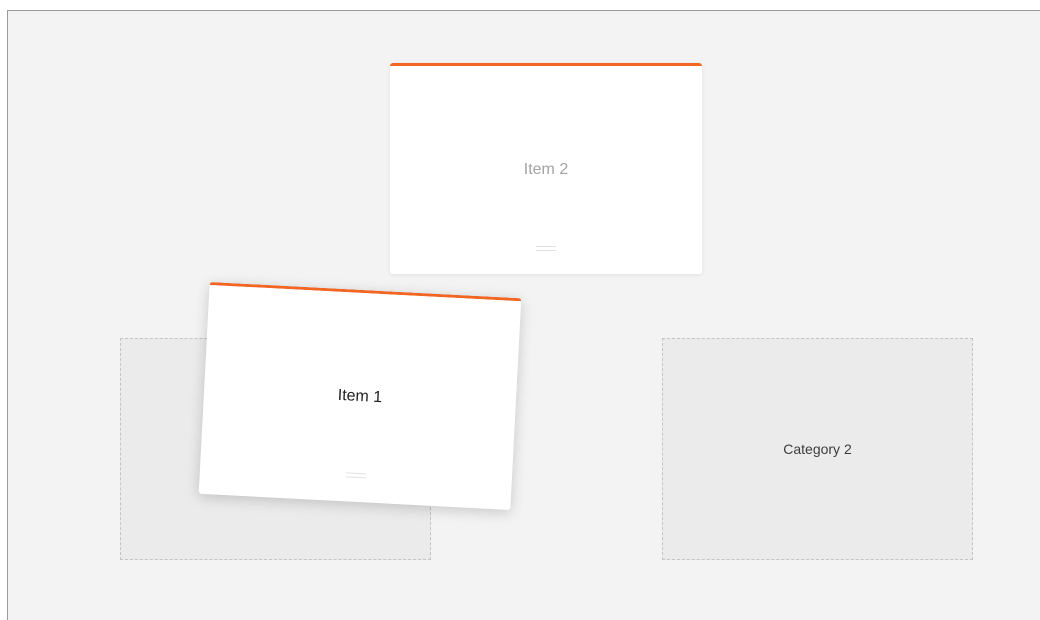 The image size is (1040, 620). I want to click on item-card-1: Item 1, so click(360, 396).